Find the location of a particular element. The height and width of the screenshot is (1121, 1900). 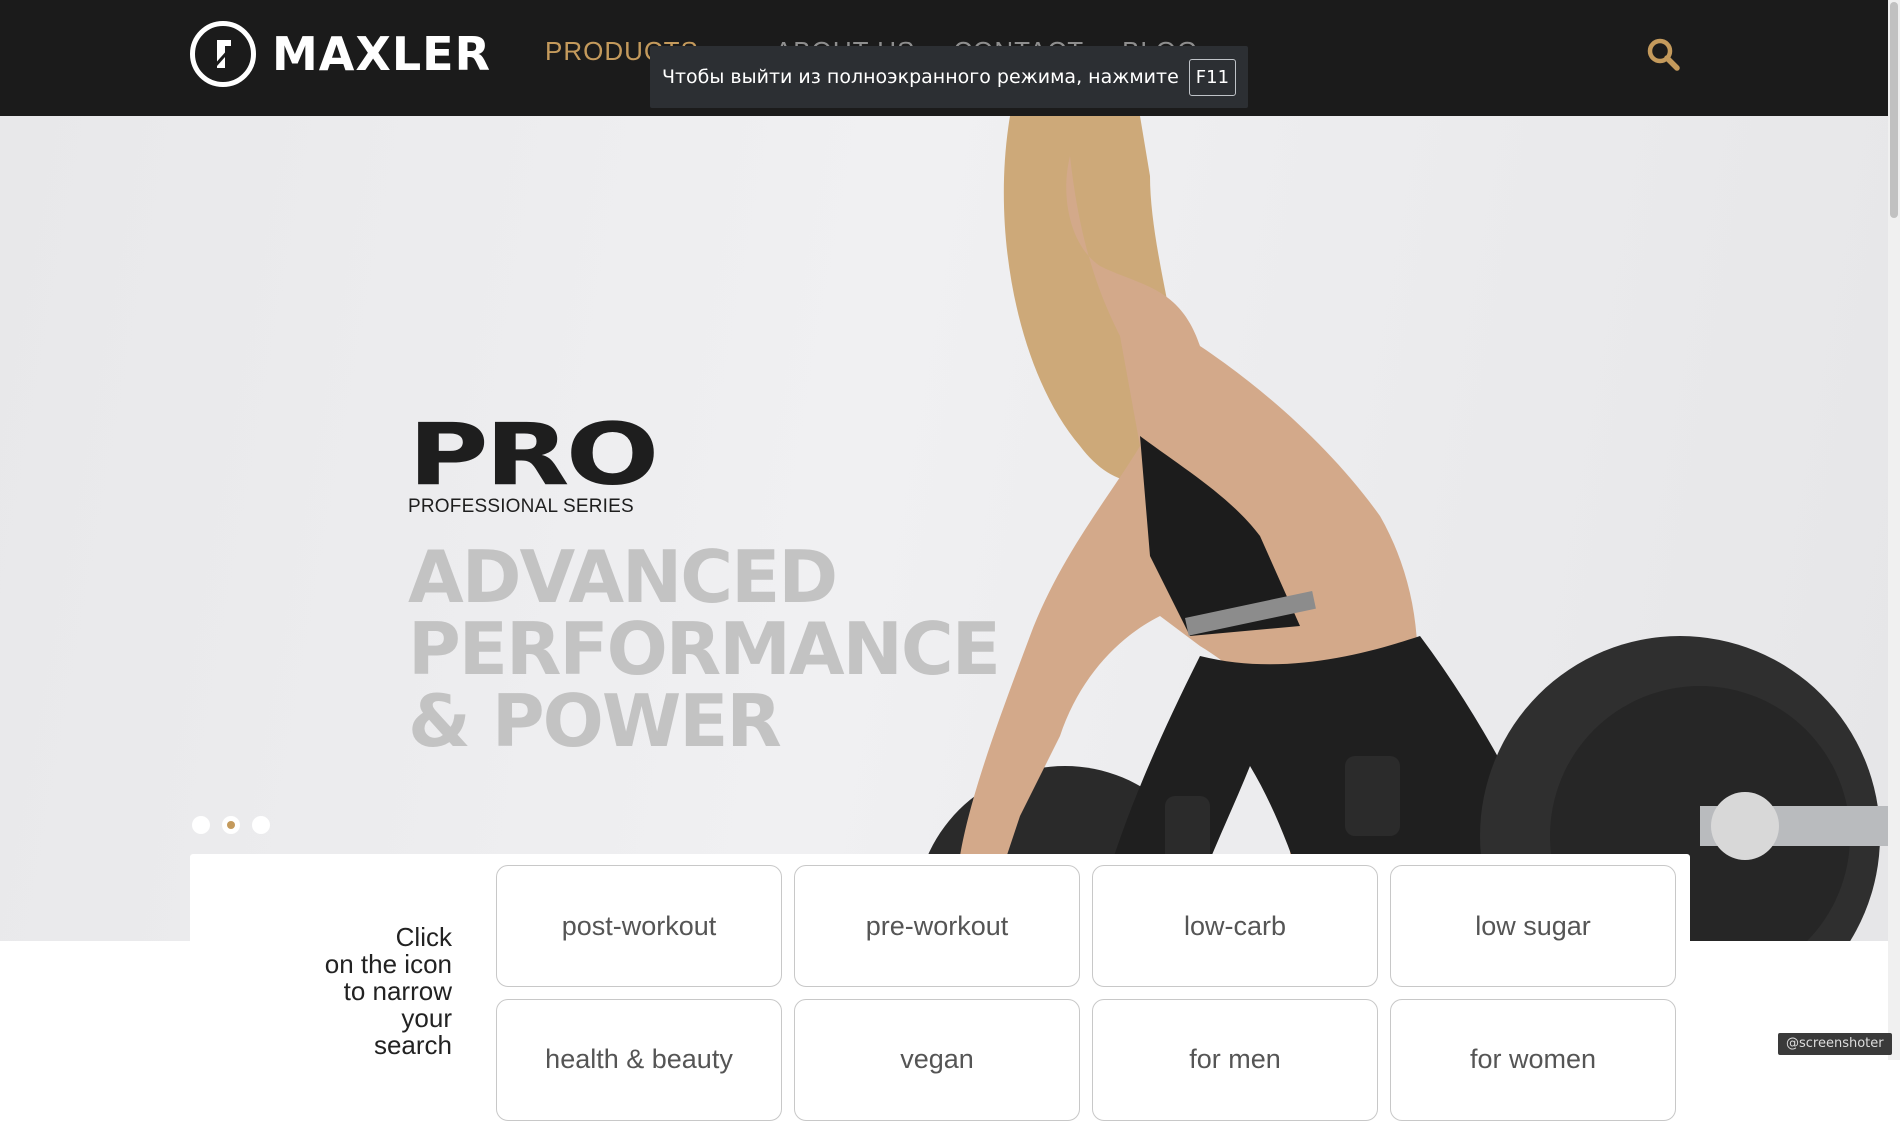

filter-low-sugar: low sugar is located at coordinates (1533, 926).